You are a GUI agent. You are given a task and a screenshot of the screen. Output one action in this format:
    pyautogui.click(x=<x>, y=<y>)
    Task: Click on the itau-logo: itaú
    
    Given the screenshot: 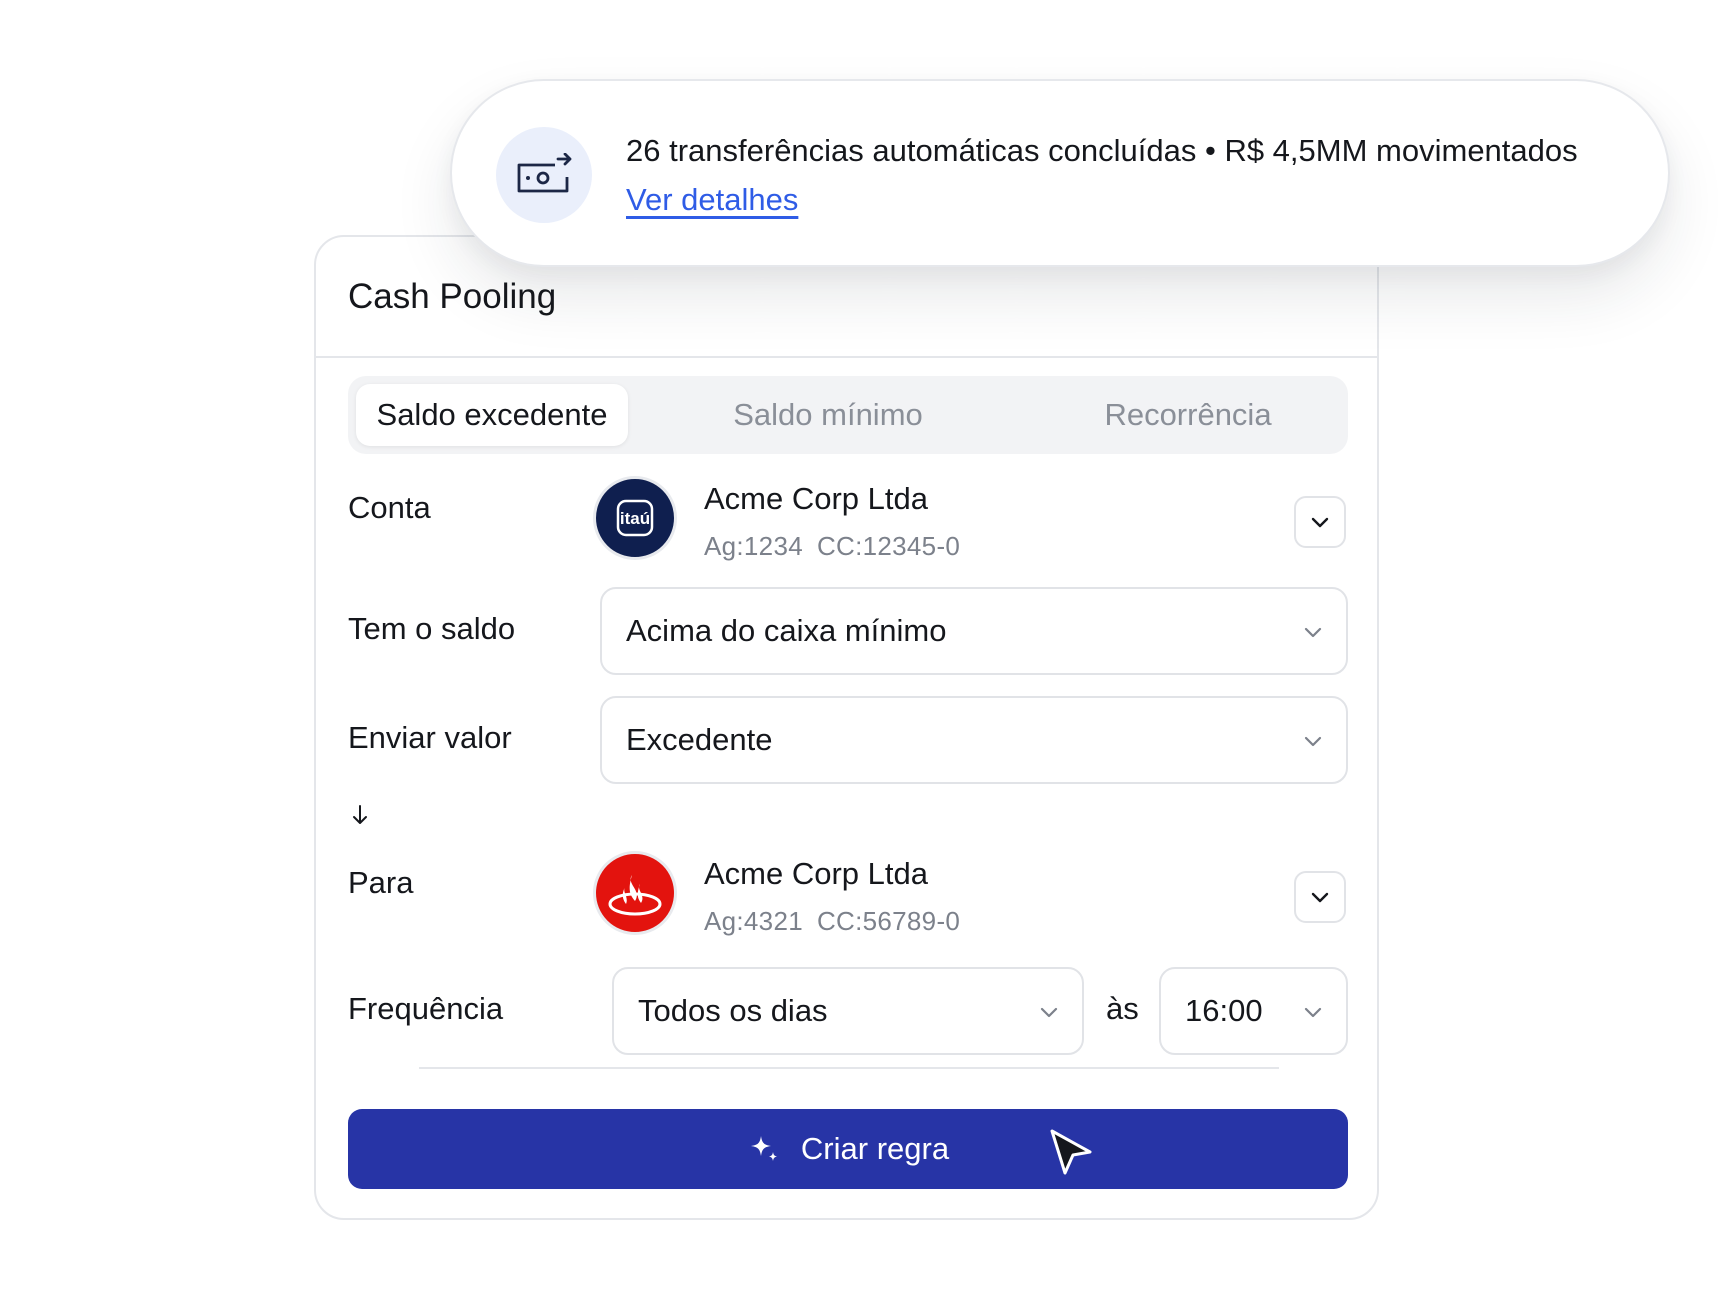 What is the action you would take?
    pyautogui.click(x=635, y=518)
    